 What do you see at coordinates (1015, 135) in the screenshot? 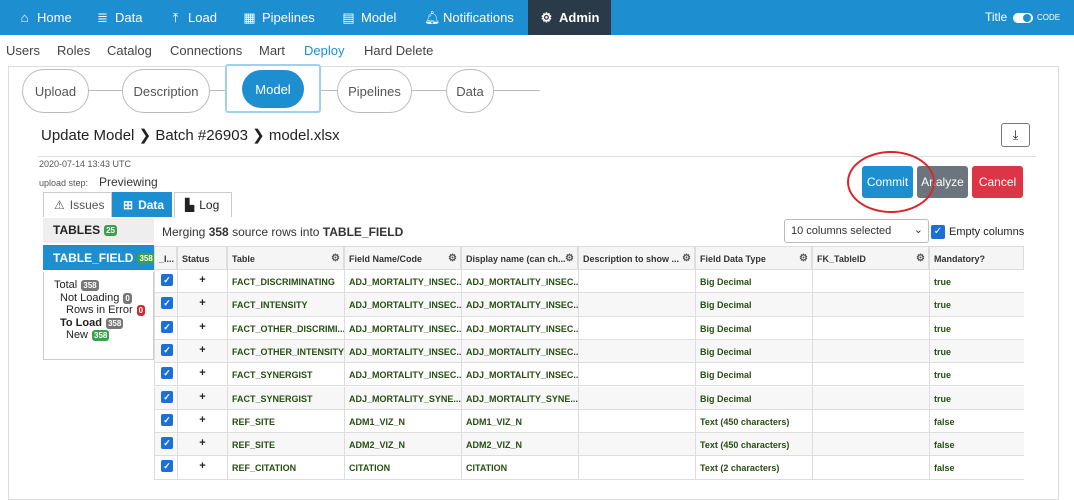
I see `download-button: ⤓` at bounding box center [1015, 135].